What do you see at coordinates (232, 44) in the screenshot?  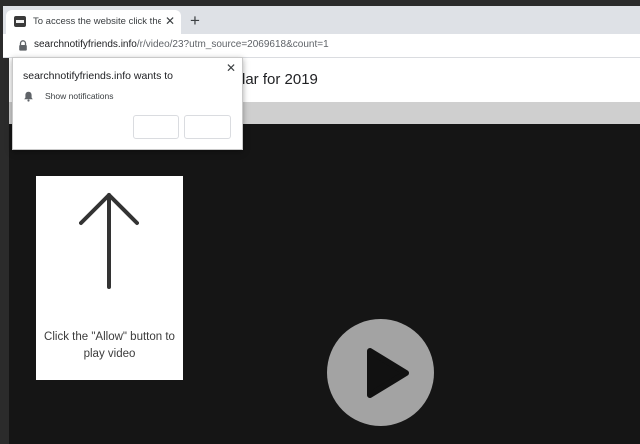 I see `url-path: /r/video/23?utm_source=2069618&count=1` at bounding box center [232, 44].